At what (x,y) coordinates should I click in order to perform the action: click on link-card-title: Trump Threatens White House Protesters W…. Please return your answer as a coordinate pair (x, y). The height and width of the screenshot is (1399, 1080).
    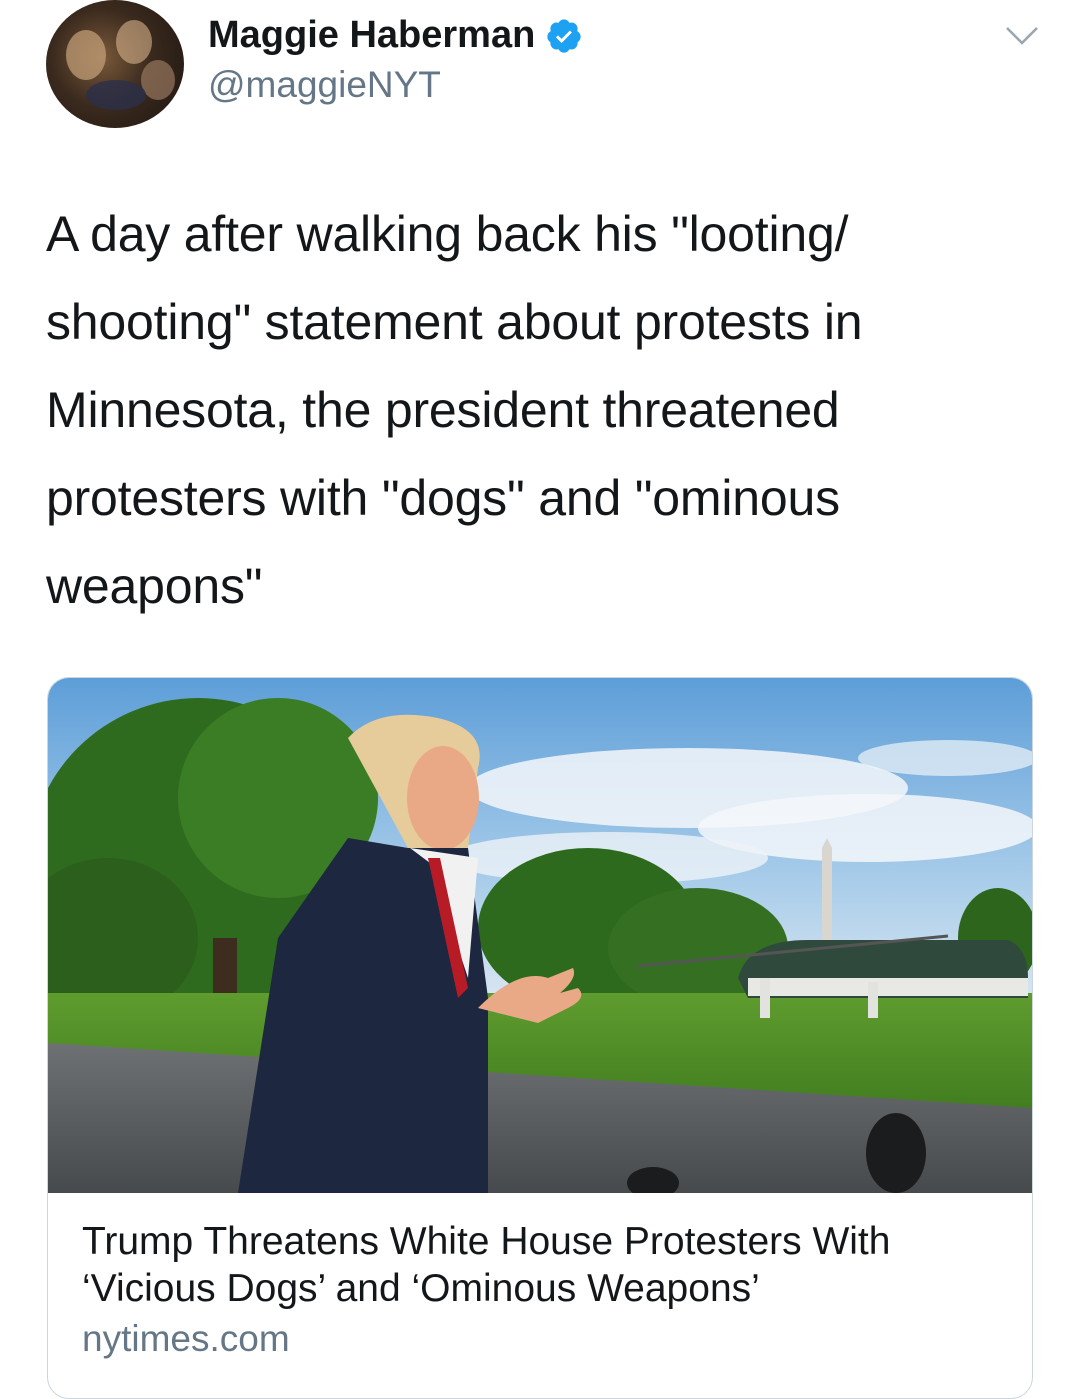
    Looking at the image, I should click on (542, 1265).